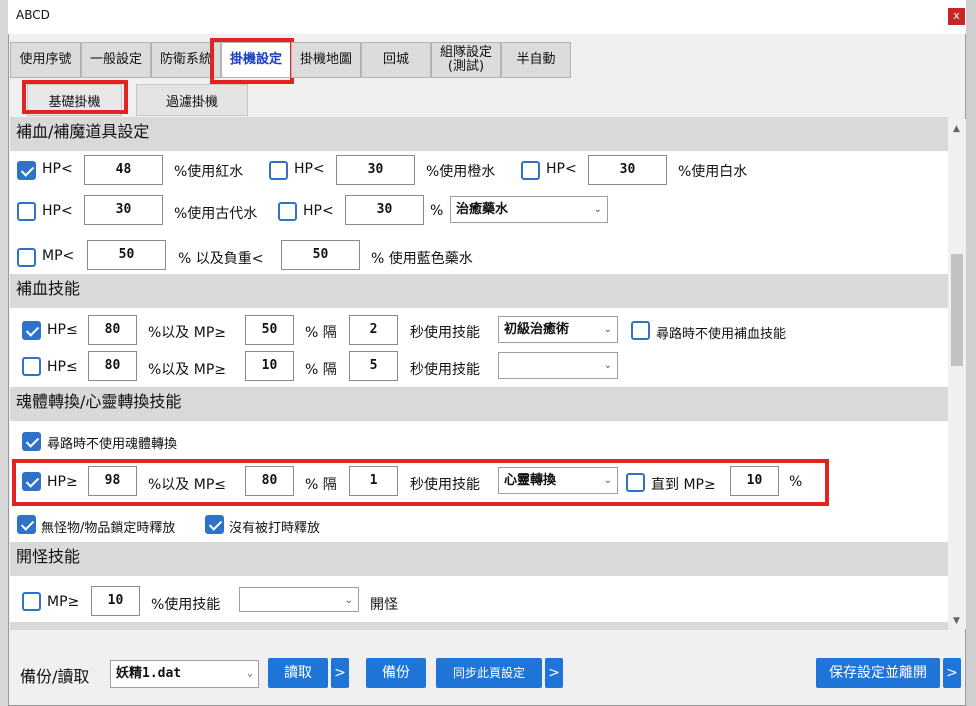 The width and height of the screenshot is (976, 706). Describe the element at coordinates (957, 310) in the screenshot. I see `scrollbar-thumb` at that location.